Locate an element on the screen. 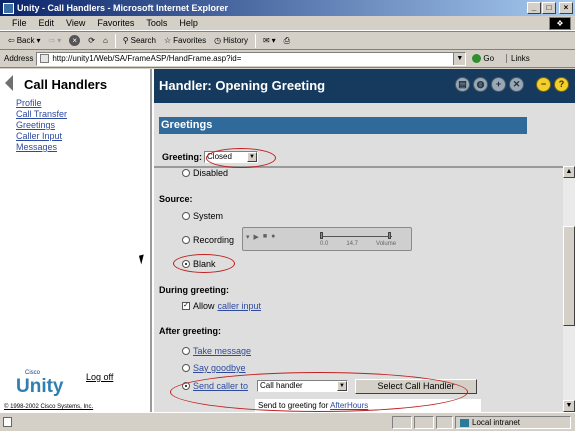  media-position-slider is located at coordinates (321, 235).